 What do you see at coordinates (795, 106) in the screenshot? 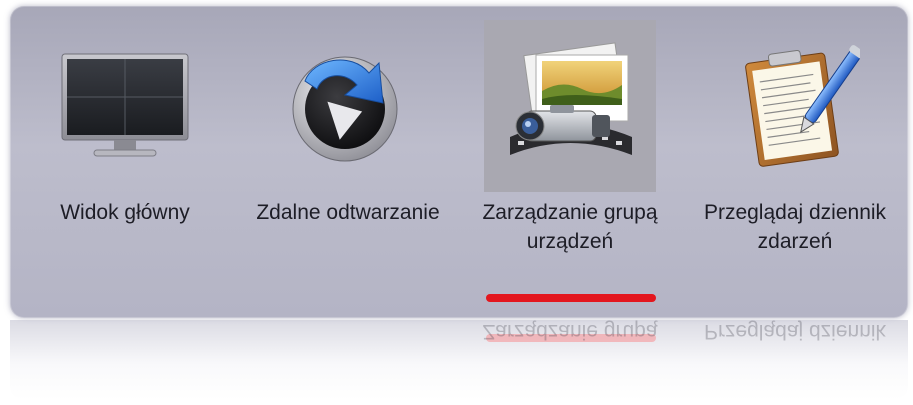
I see `clipboard-pen-icon` at bounding box center [795, 106].